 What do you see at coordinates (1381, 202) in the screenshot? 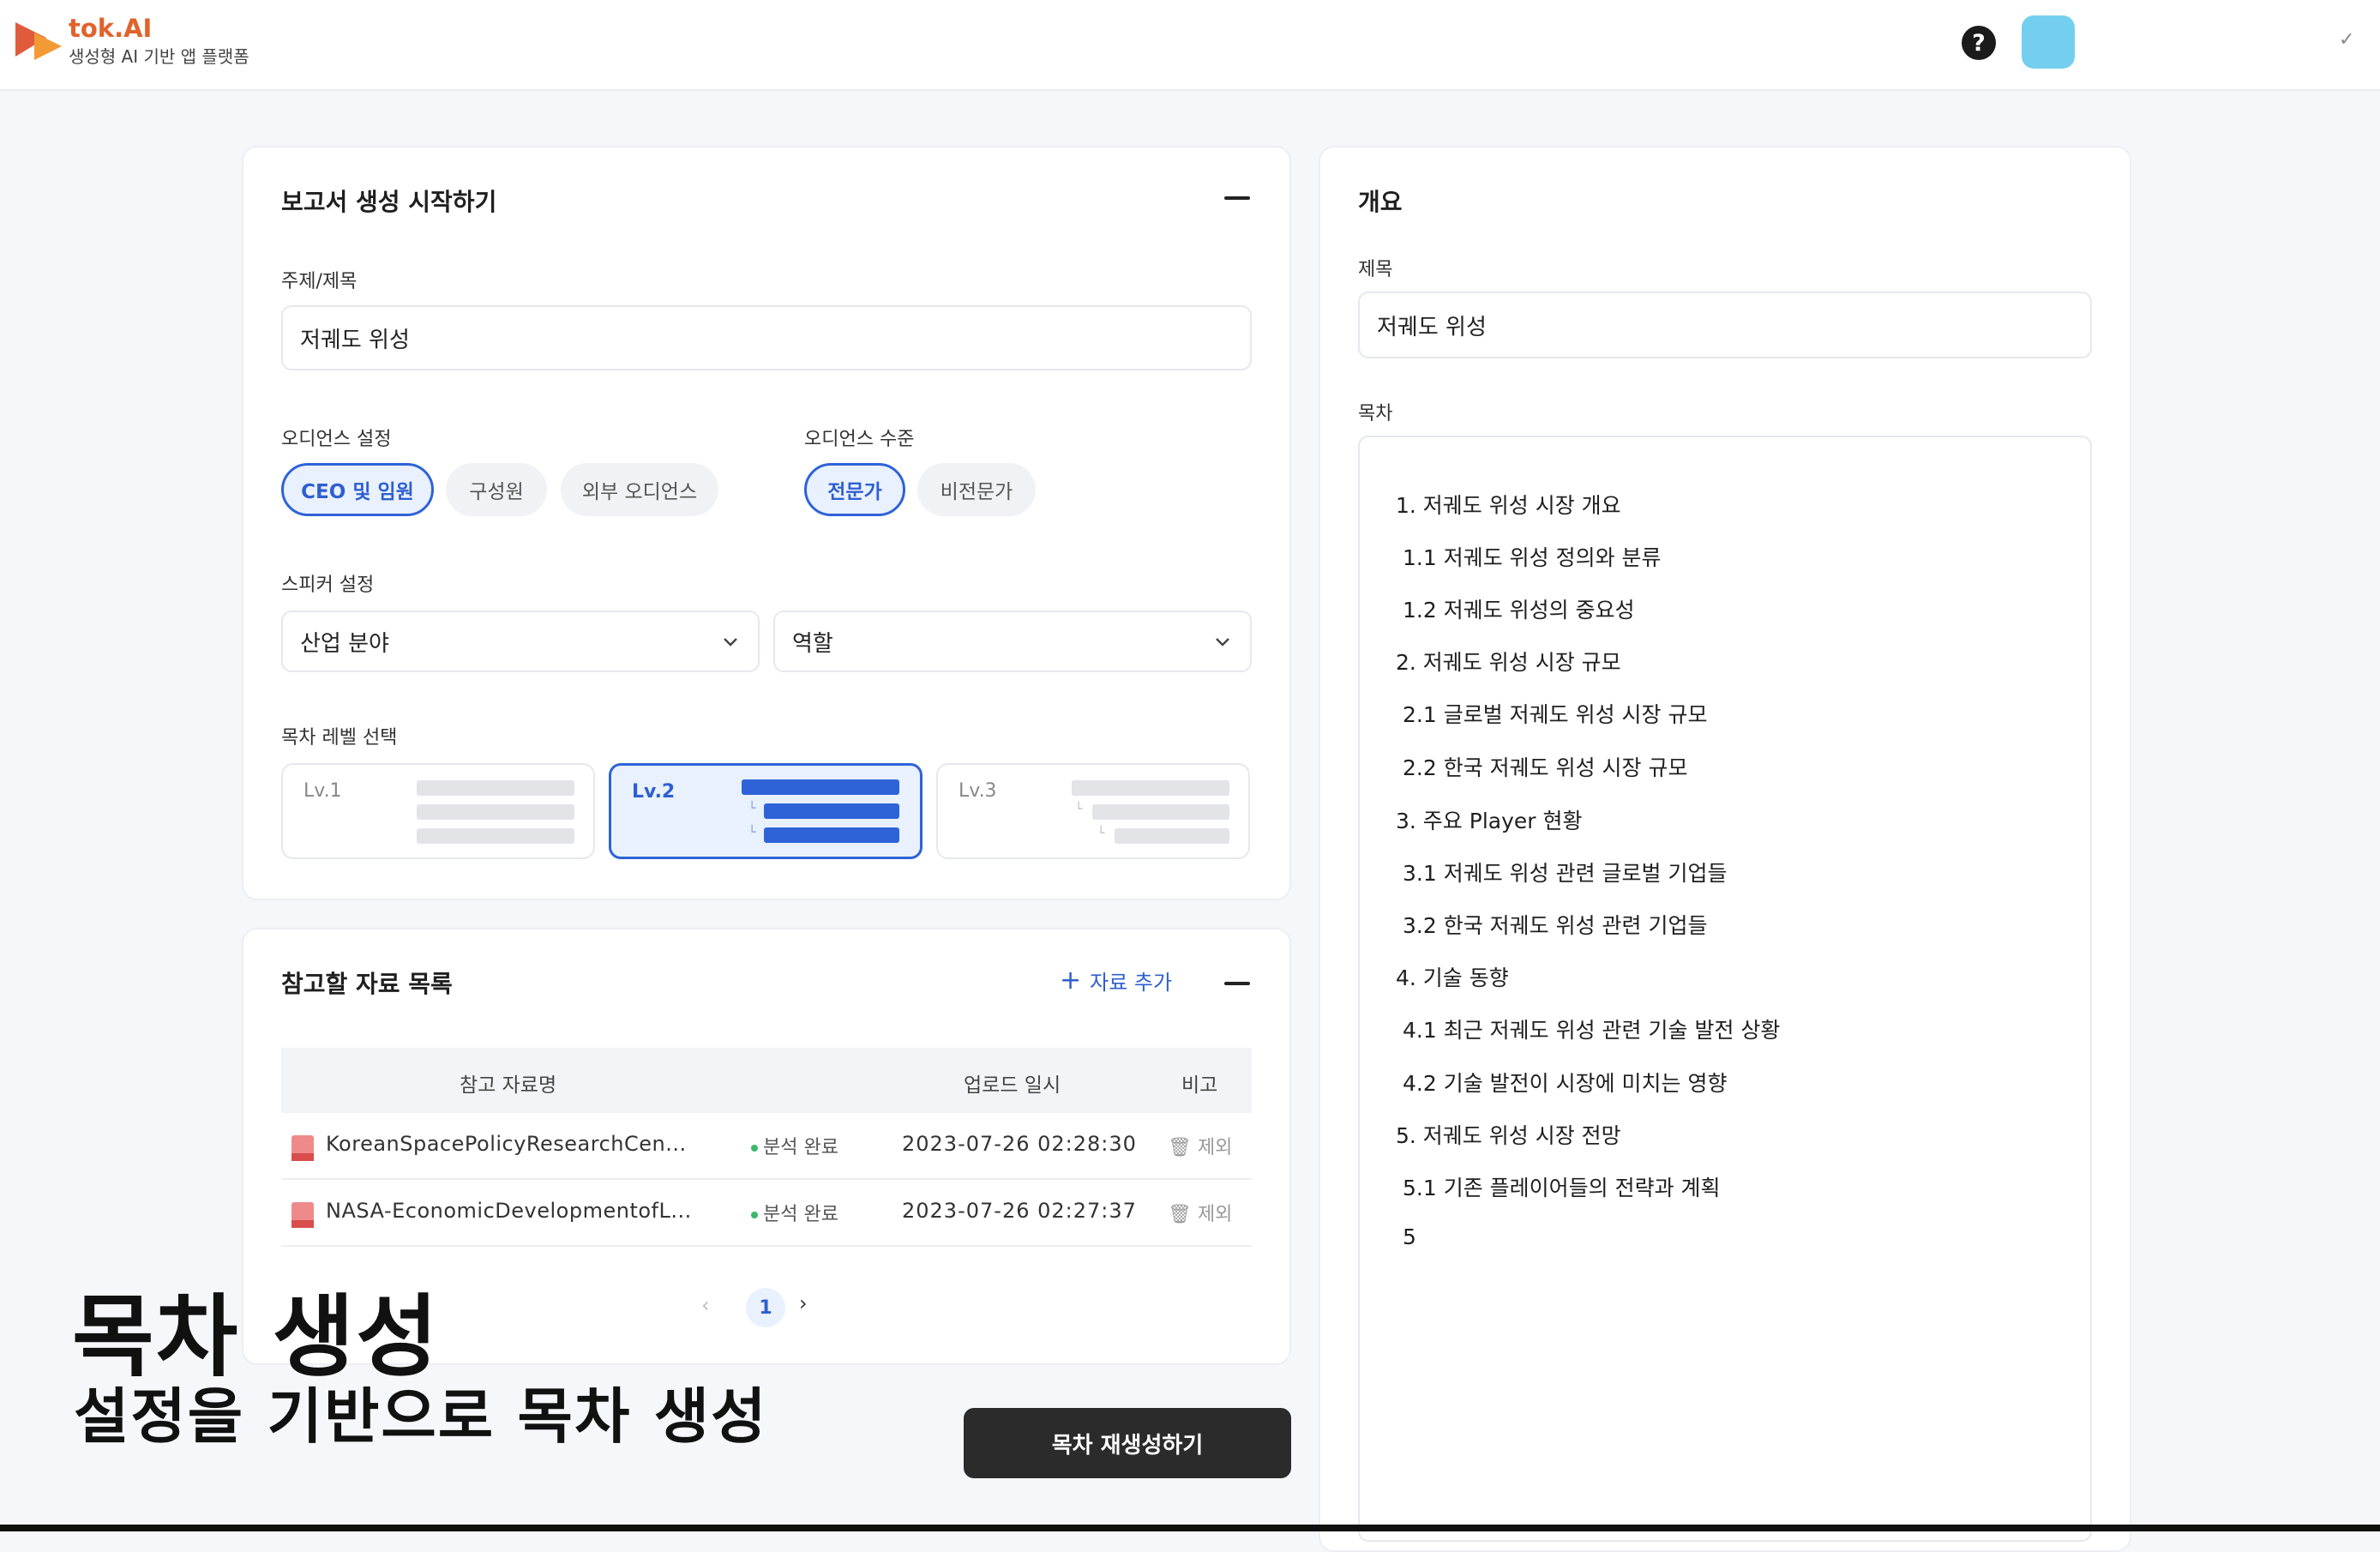
I see `overview-title: 개요` at bounding box center [1381, 202].